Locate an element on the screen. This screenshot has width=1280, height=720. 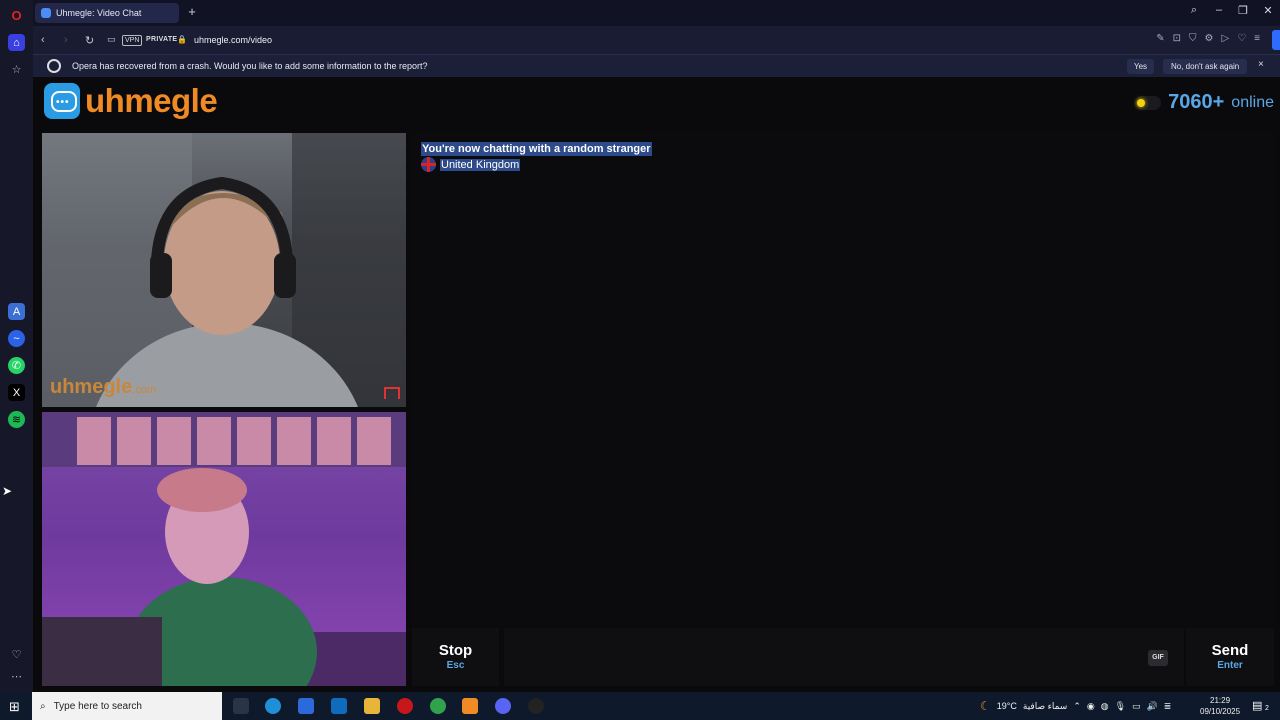
stop-hint: Esc is located at coordinates (455, 665).